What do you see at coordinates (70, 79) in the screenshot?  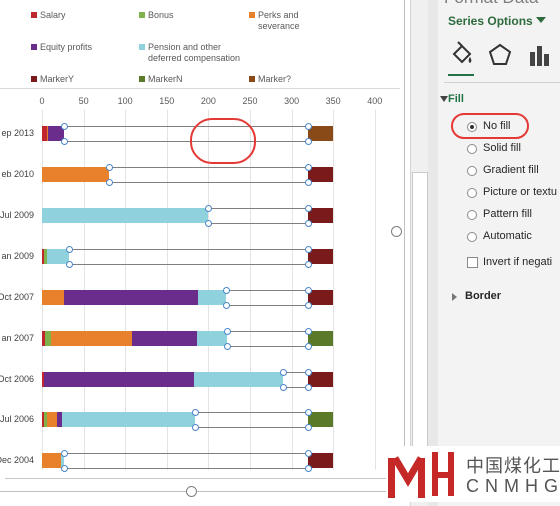 I see `legend-entry: MarkerY` at bounding box center [70, 79].